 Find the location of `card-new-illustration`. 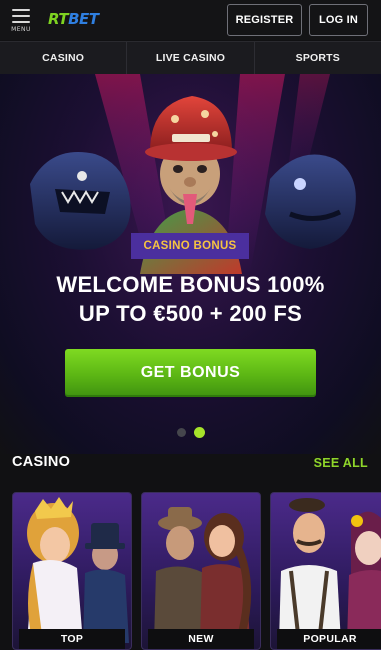

card-new-illustration is located at coordinates (203, 575).